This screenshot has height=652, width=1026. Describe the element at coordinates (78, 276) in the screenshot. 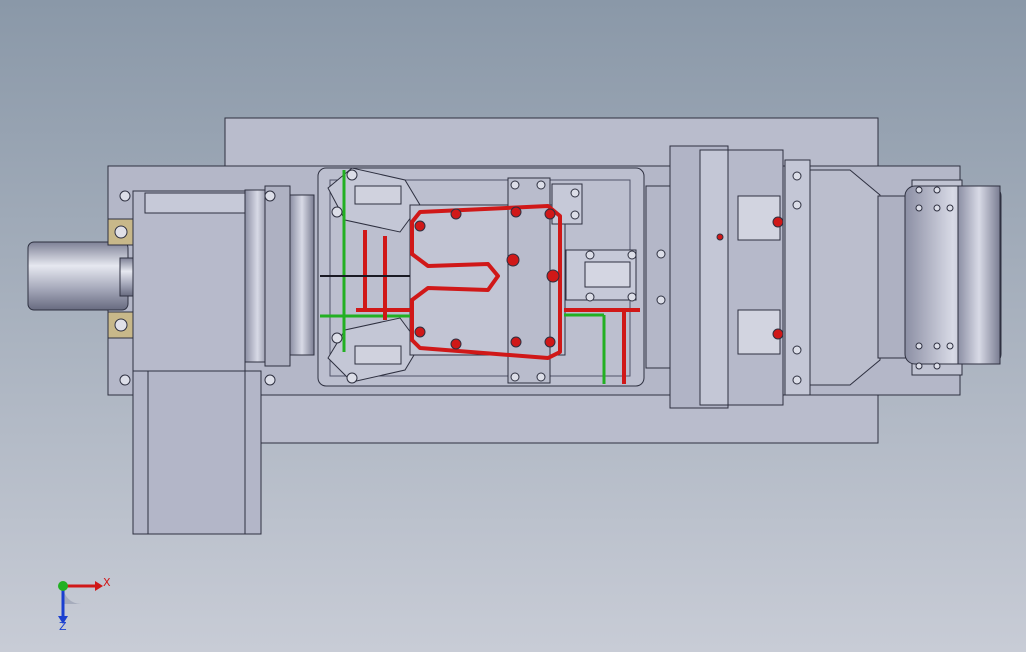

I see `spindle-cylinder` at that location.